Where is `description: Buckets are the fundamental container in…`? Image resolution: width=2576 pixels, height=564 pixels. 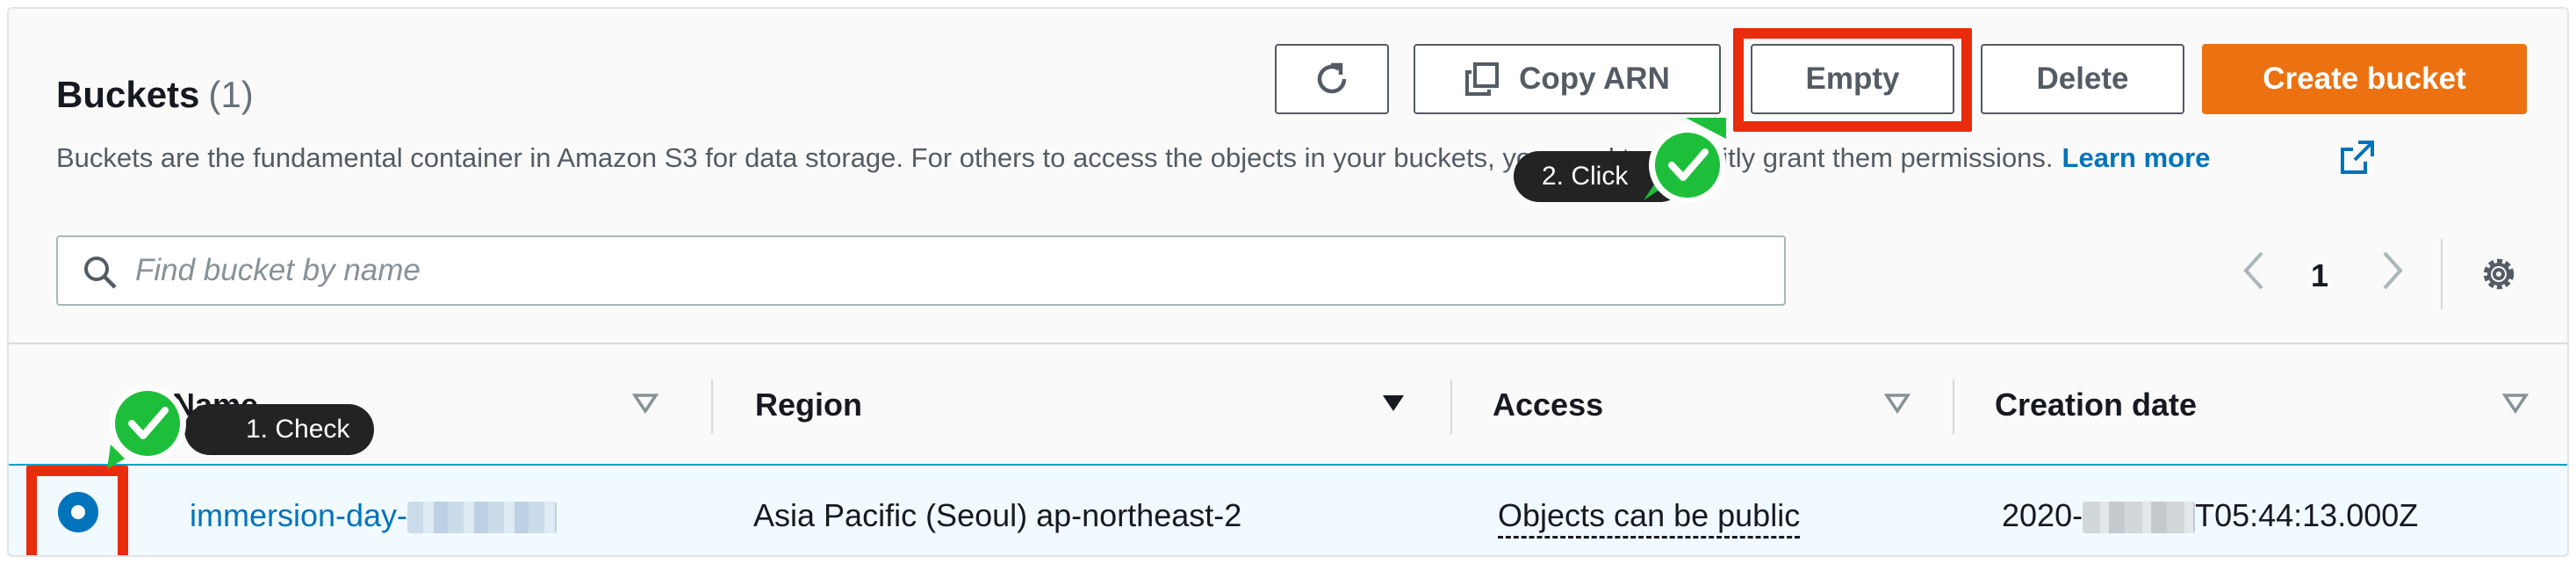
description: Buckets are the fundamental container in… is located at coordinates (1133, 158).